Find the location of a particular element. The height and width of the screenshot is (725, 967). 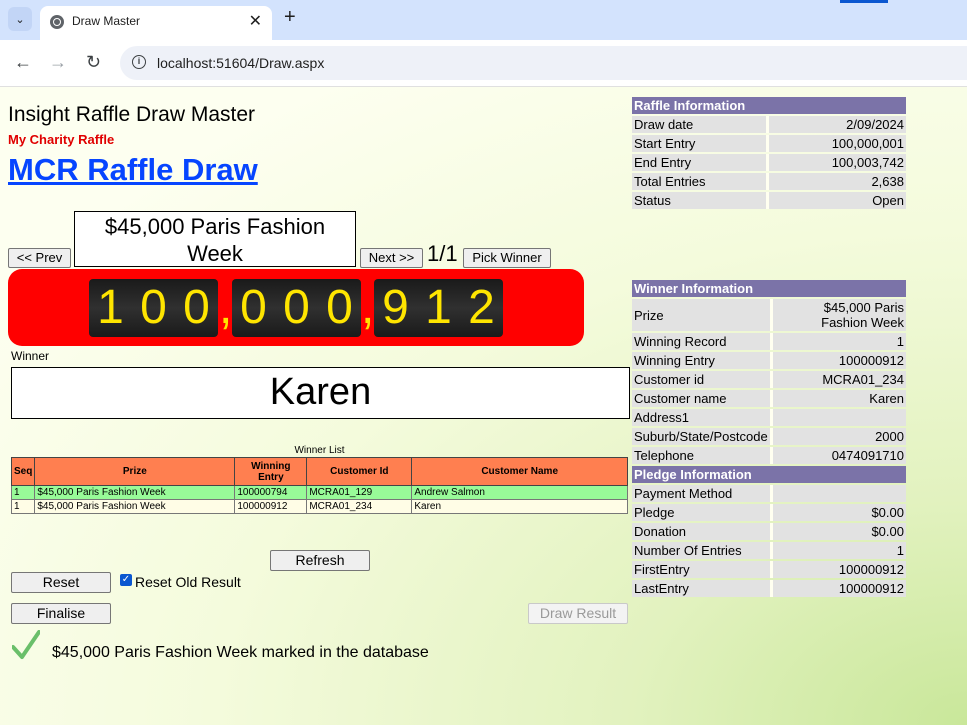

winner-info-title: Winner Information is located at coordinates (769, 288).